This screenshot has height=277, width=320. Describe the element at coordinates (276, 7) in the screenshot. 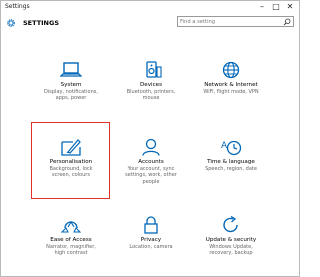

I see `maximize-button: □` at that location.